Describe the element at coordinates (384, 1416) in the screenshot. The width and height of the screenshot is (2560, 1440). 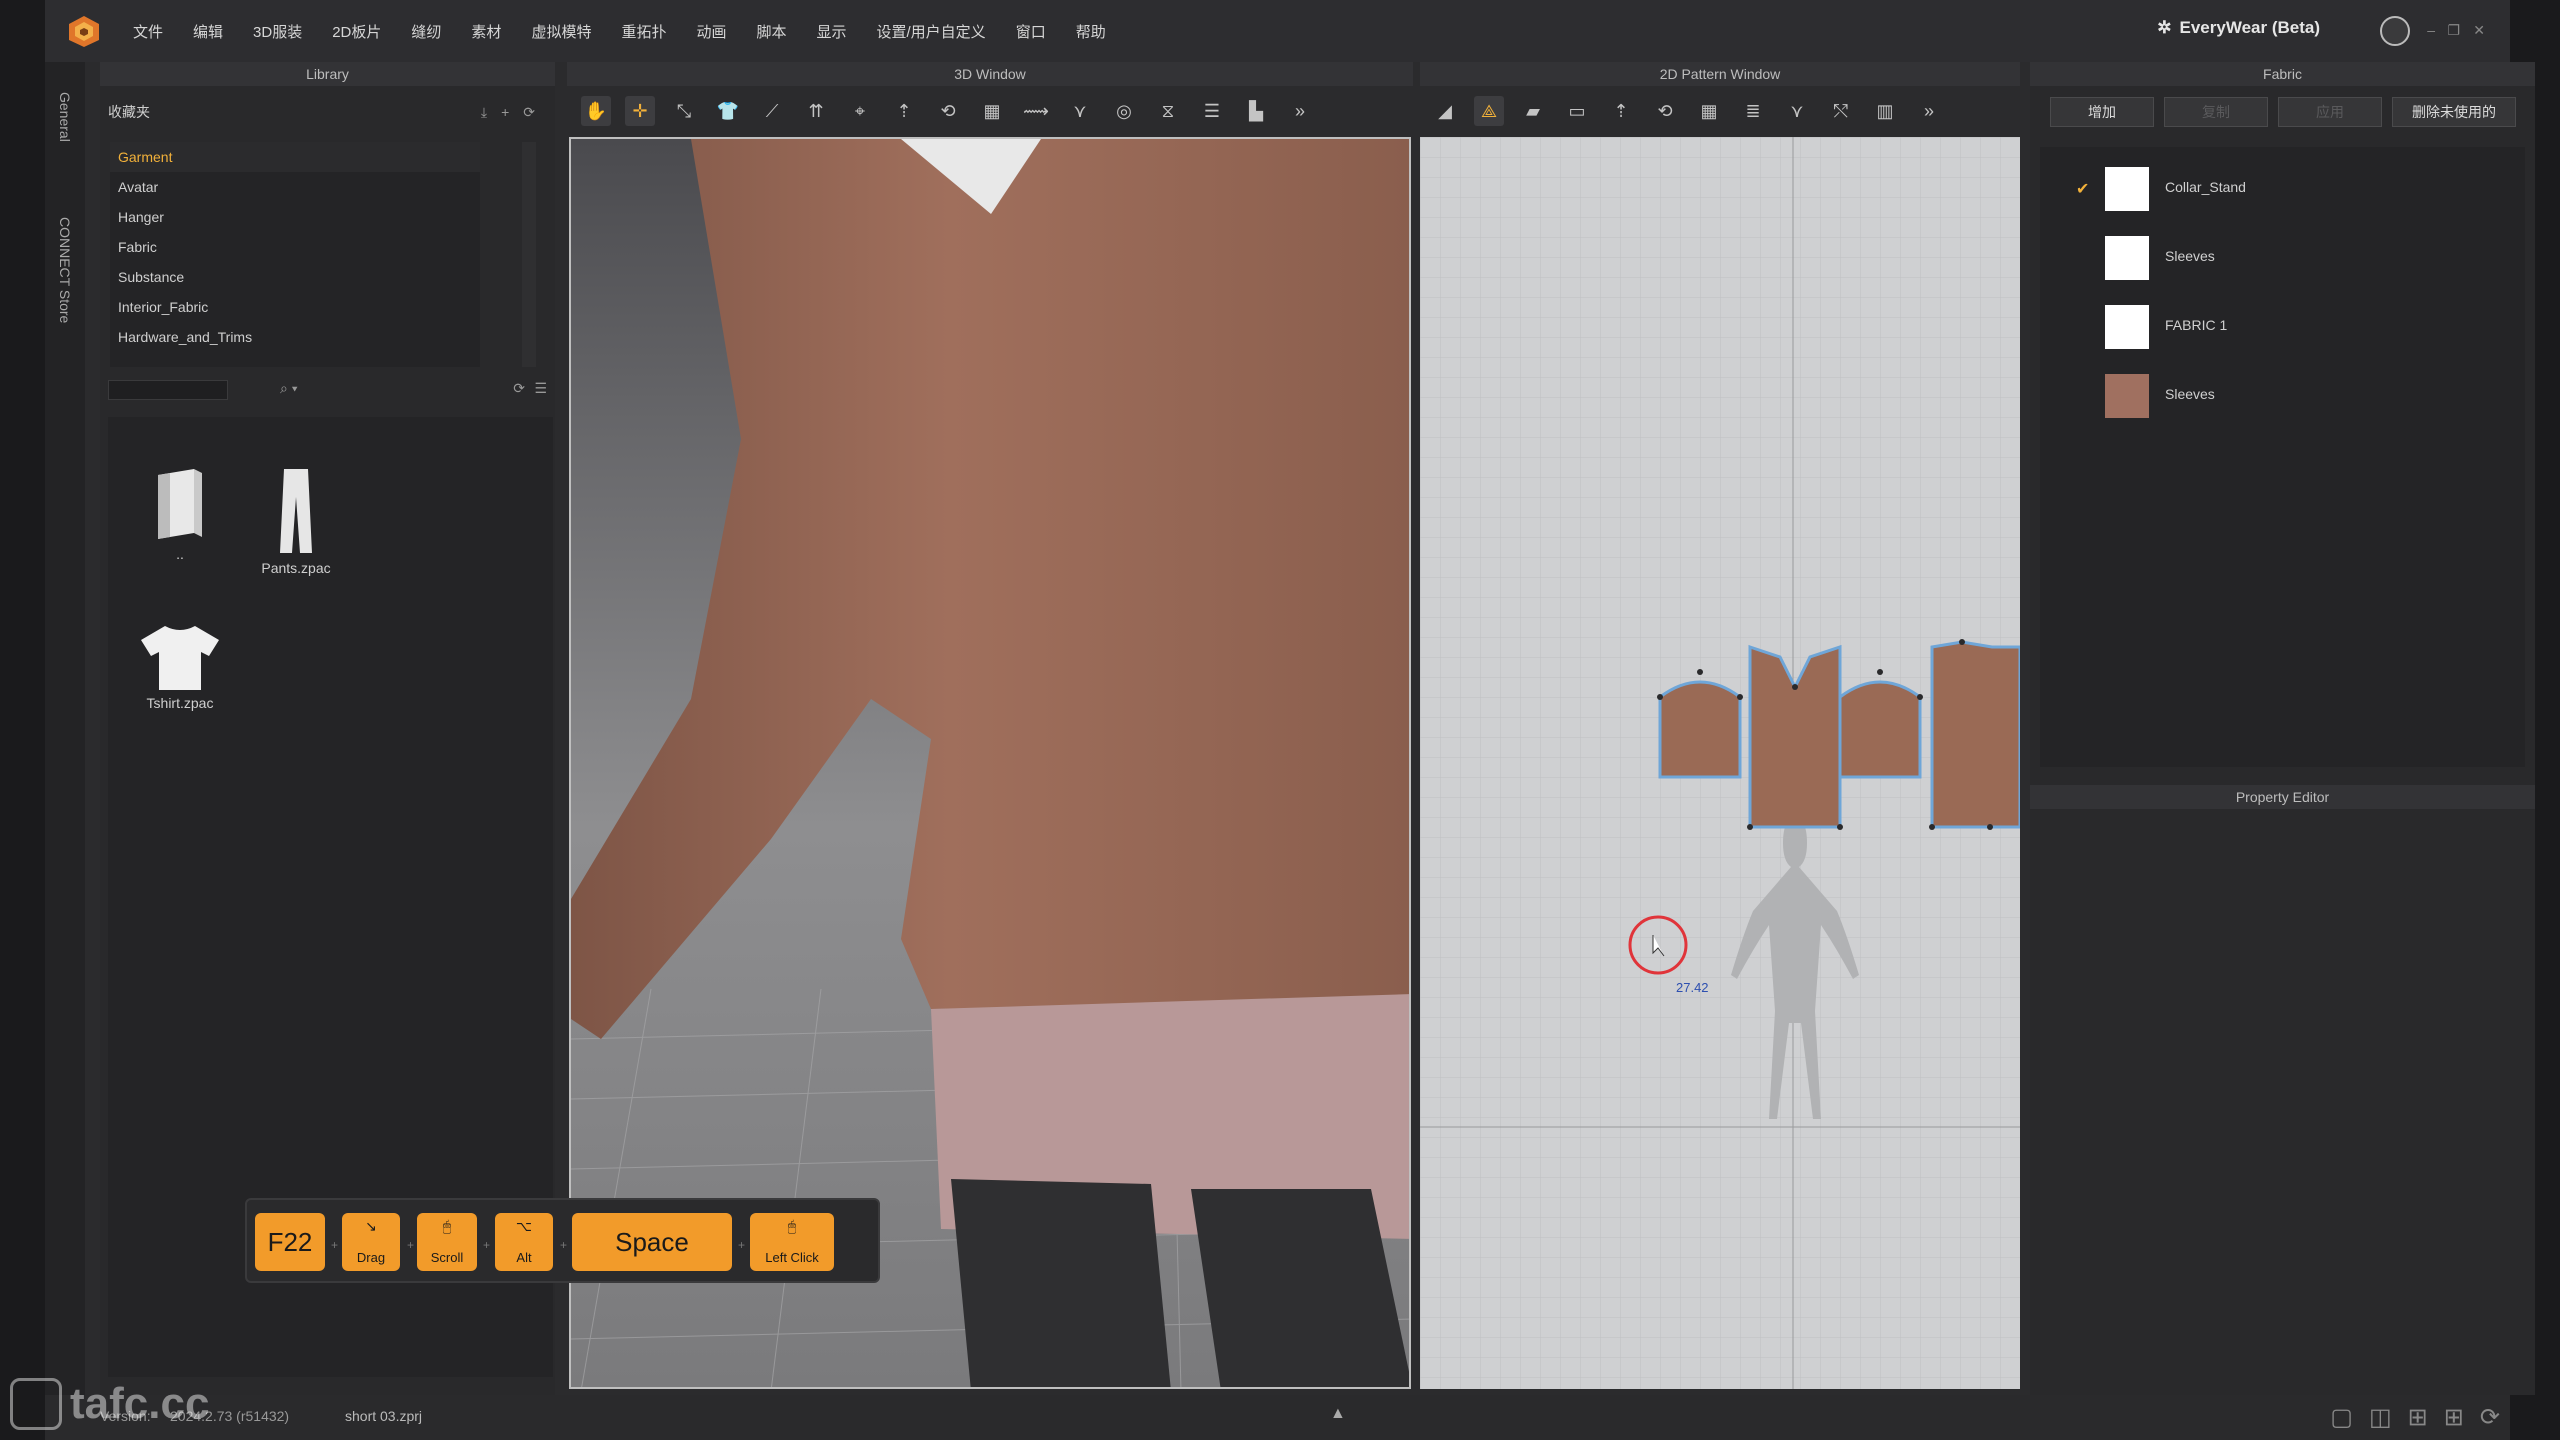
I see `file-name-status: short 03.zprj` at that location.